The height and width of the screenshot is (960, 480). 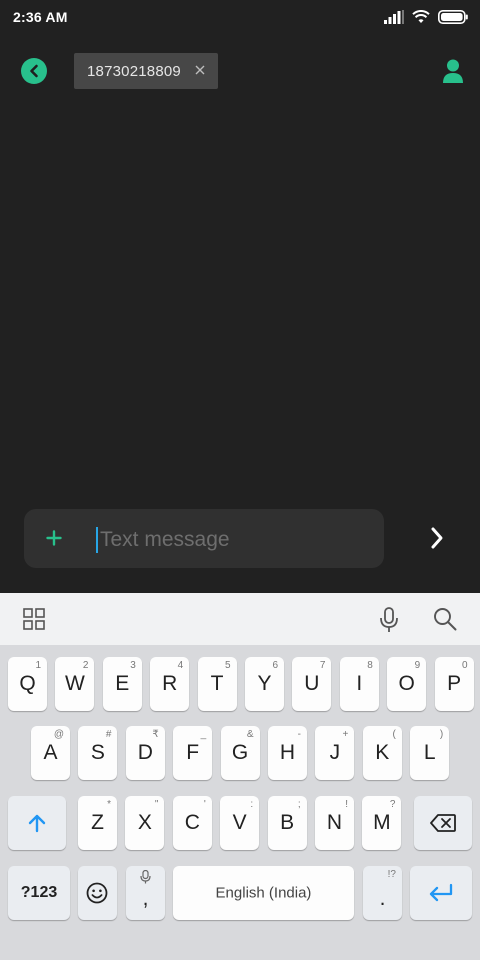 I want to click on key-hint: 9, so click(x=417, y=665).